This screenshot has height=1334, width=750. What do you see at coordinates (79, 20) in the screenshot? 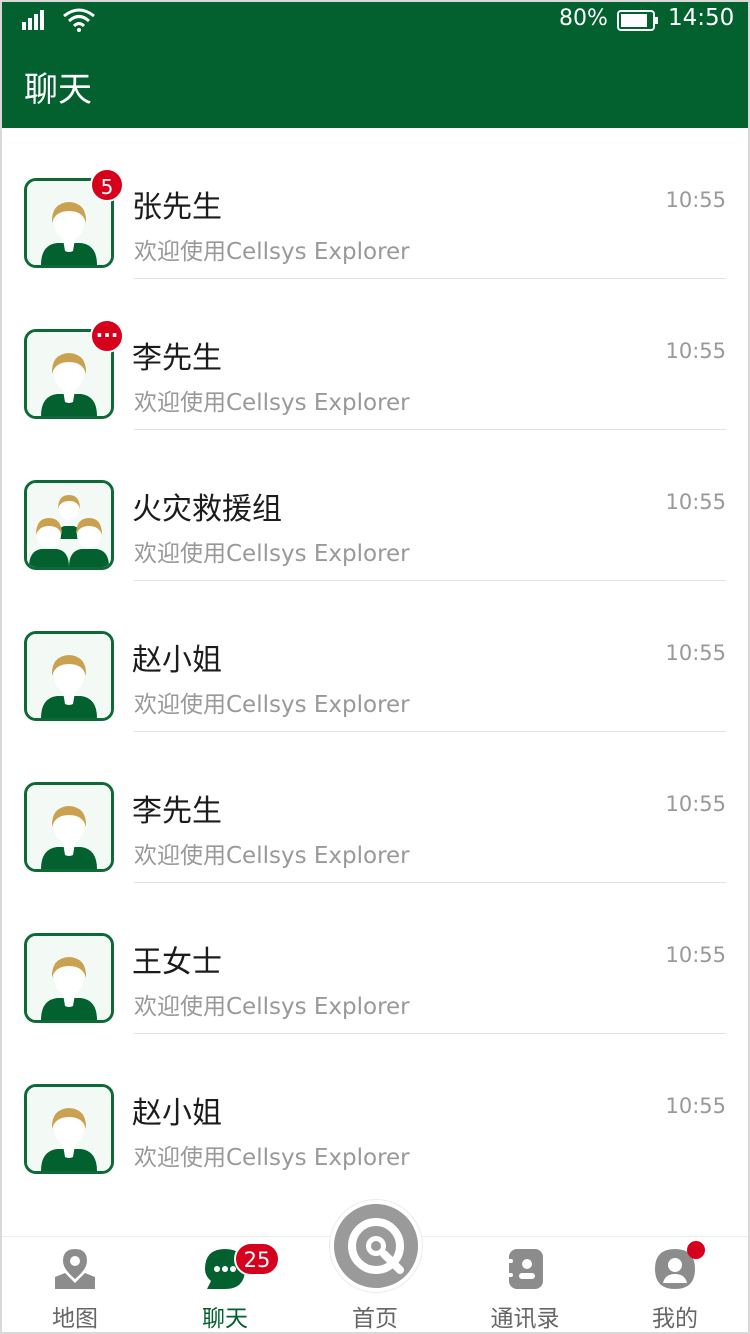
I see `wifi-icon` at bounding box center [79, 20].